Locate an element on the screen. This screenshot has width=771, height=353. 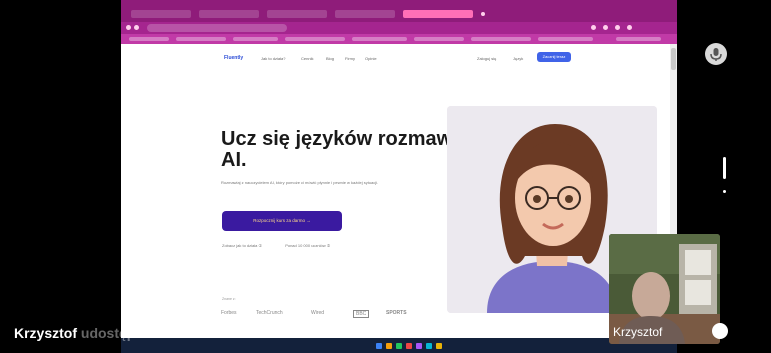
caption-speaker: Krzysztof is located at coordinates (46, 333).